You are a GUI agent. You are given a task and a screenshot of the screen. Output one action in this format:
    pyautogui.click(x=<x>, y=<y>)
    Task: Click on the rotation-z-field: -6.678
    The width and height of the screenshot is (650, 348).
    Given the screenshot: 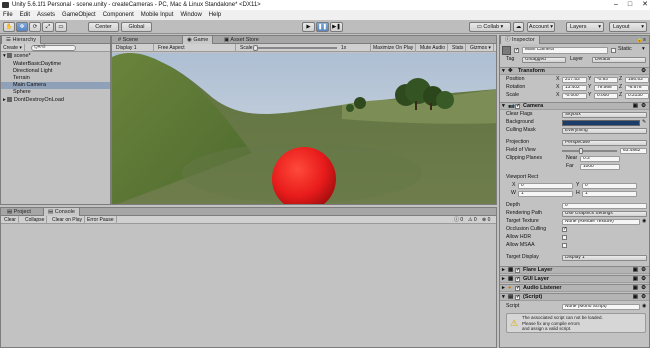 What is the action you would take?
    pyautogui.click(x=637, y=88)
    